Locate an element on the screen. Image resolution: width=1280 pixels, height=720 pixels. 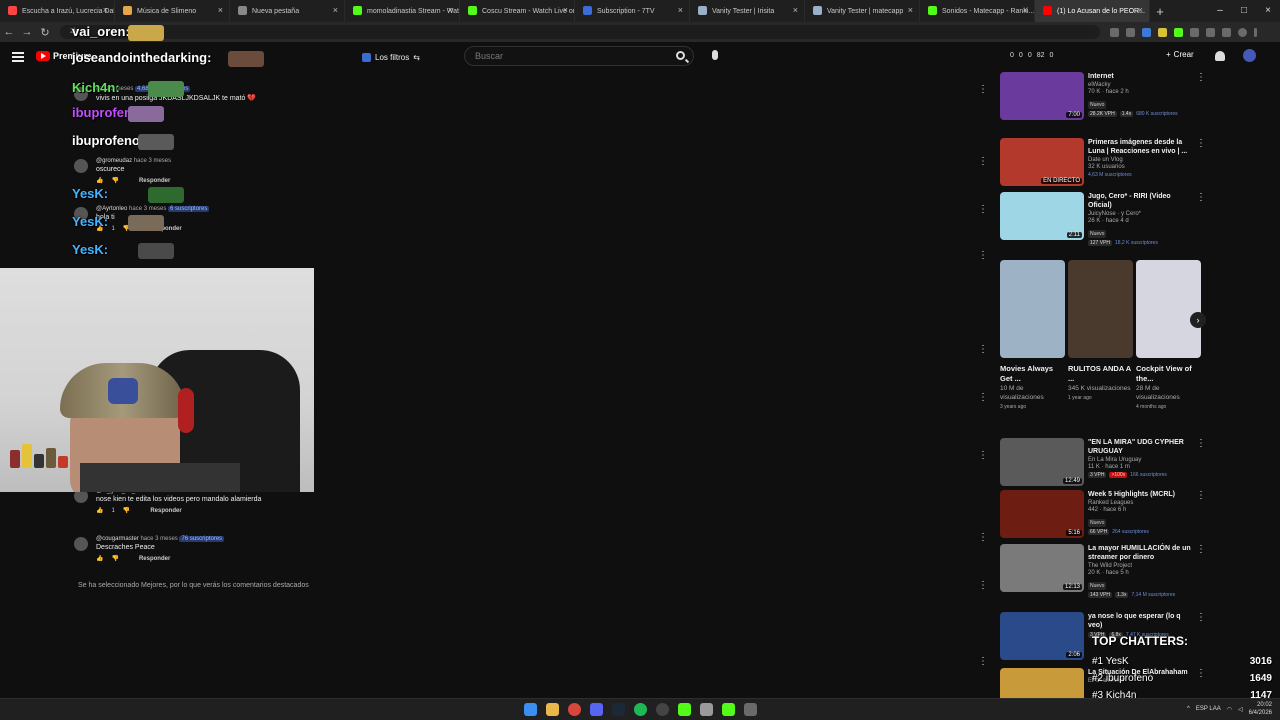
url-input: 2k is located at coordinates (580, 32).